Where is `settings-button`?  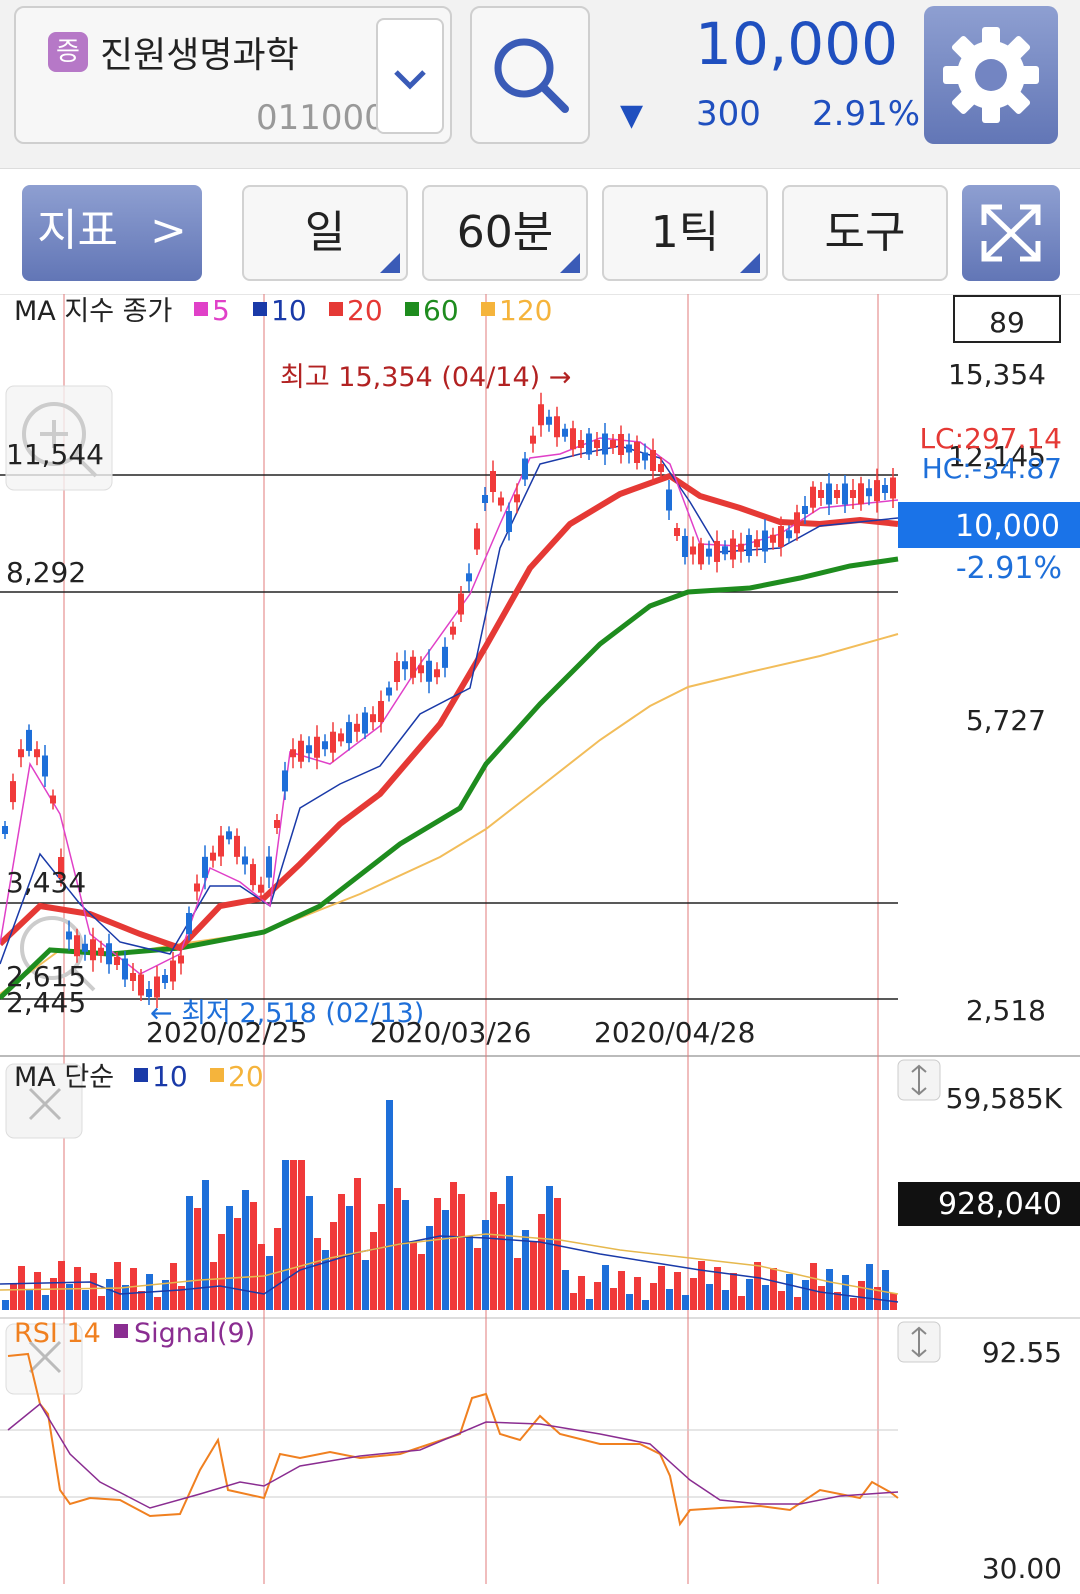
settings-button is located at coordinates (991, 75).